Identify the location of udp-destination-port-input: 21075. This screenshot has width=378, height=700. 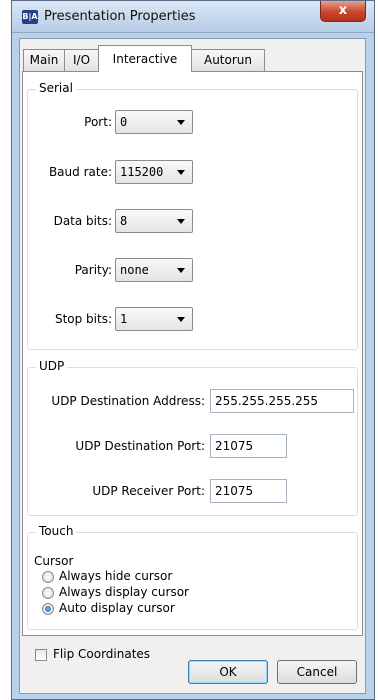
(248, 446).